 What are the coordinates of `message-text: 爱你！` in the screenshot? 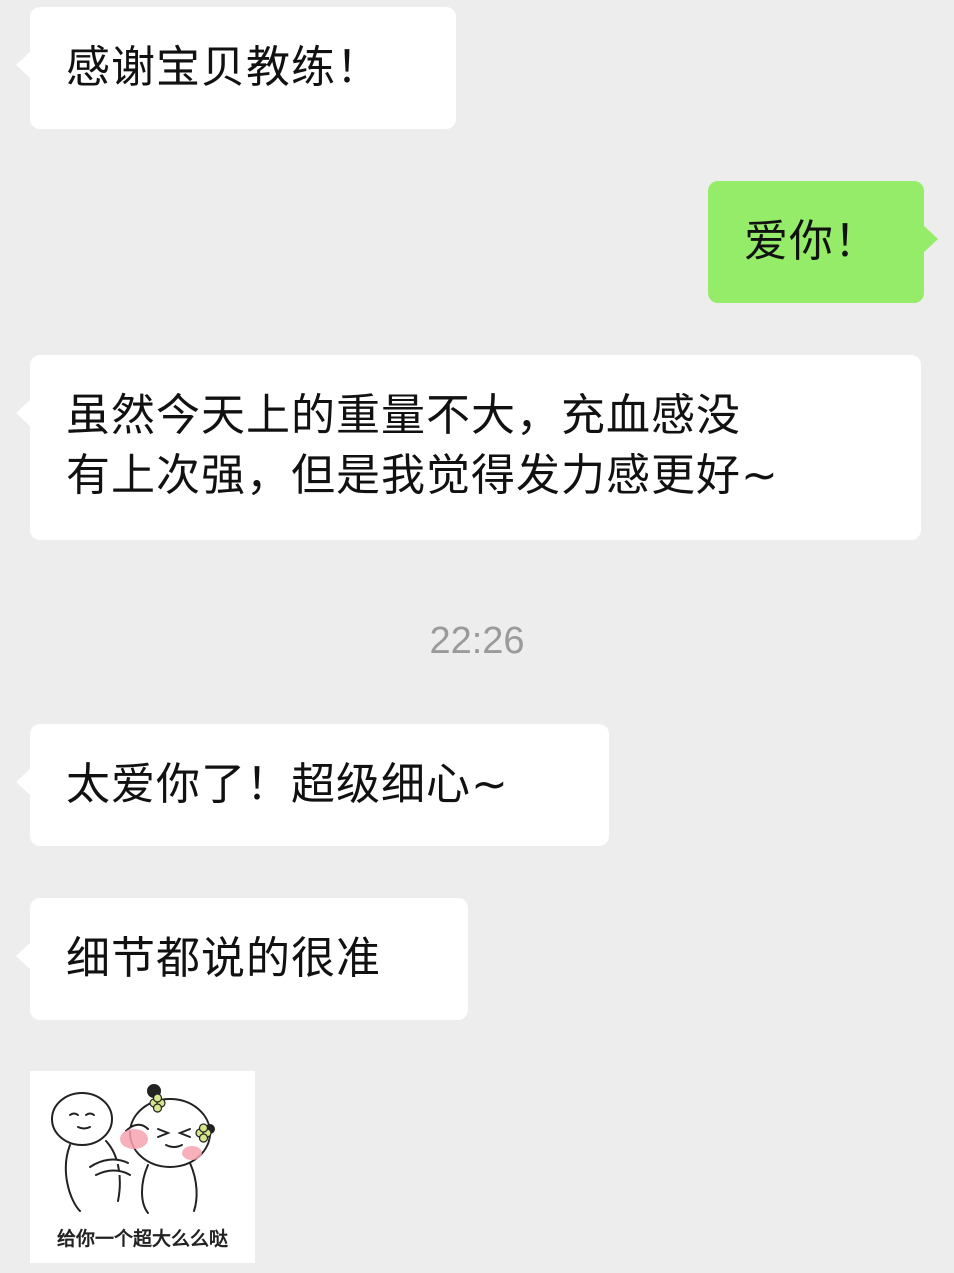 It's located at (811, 241).